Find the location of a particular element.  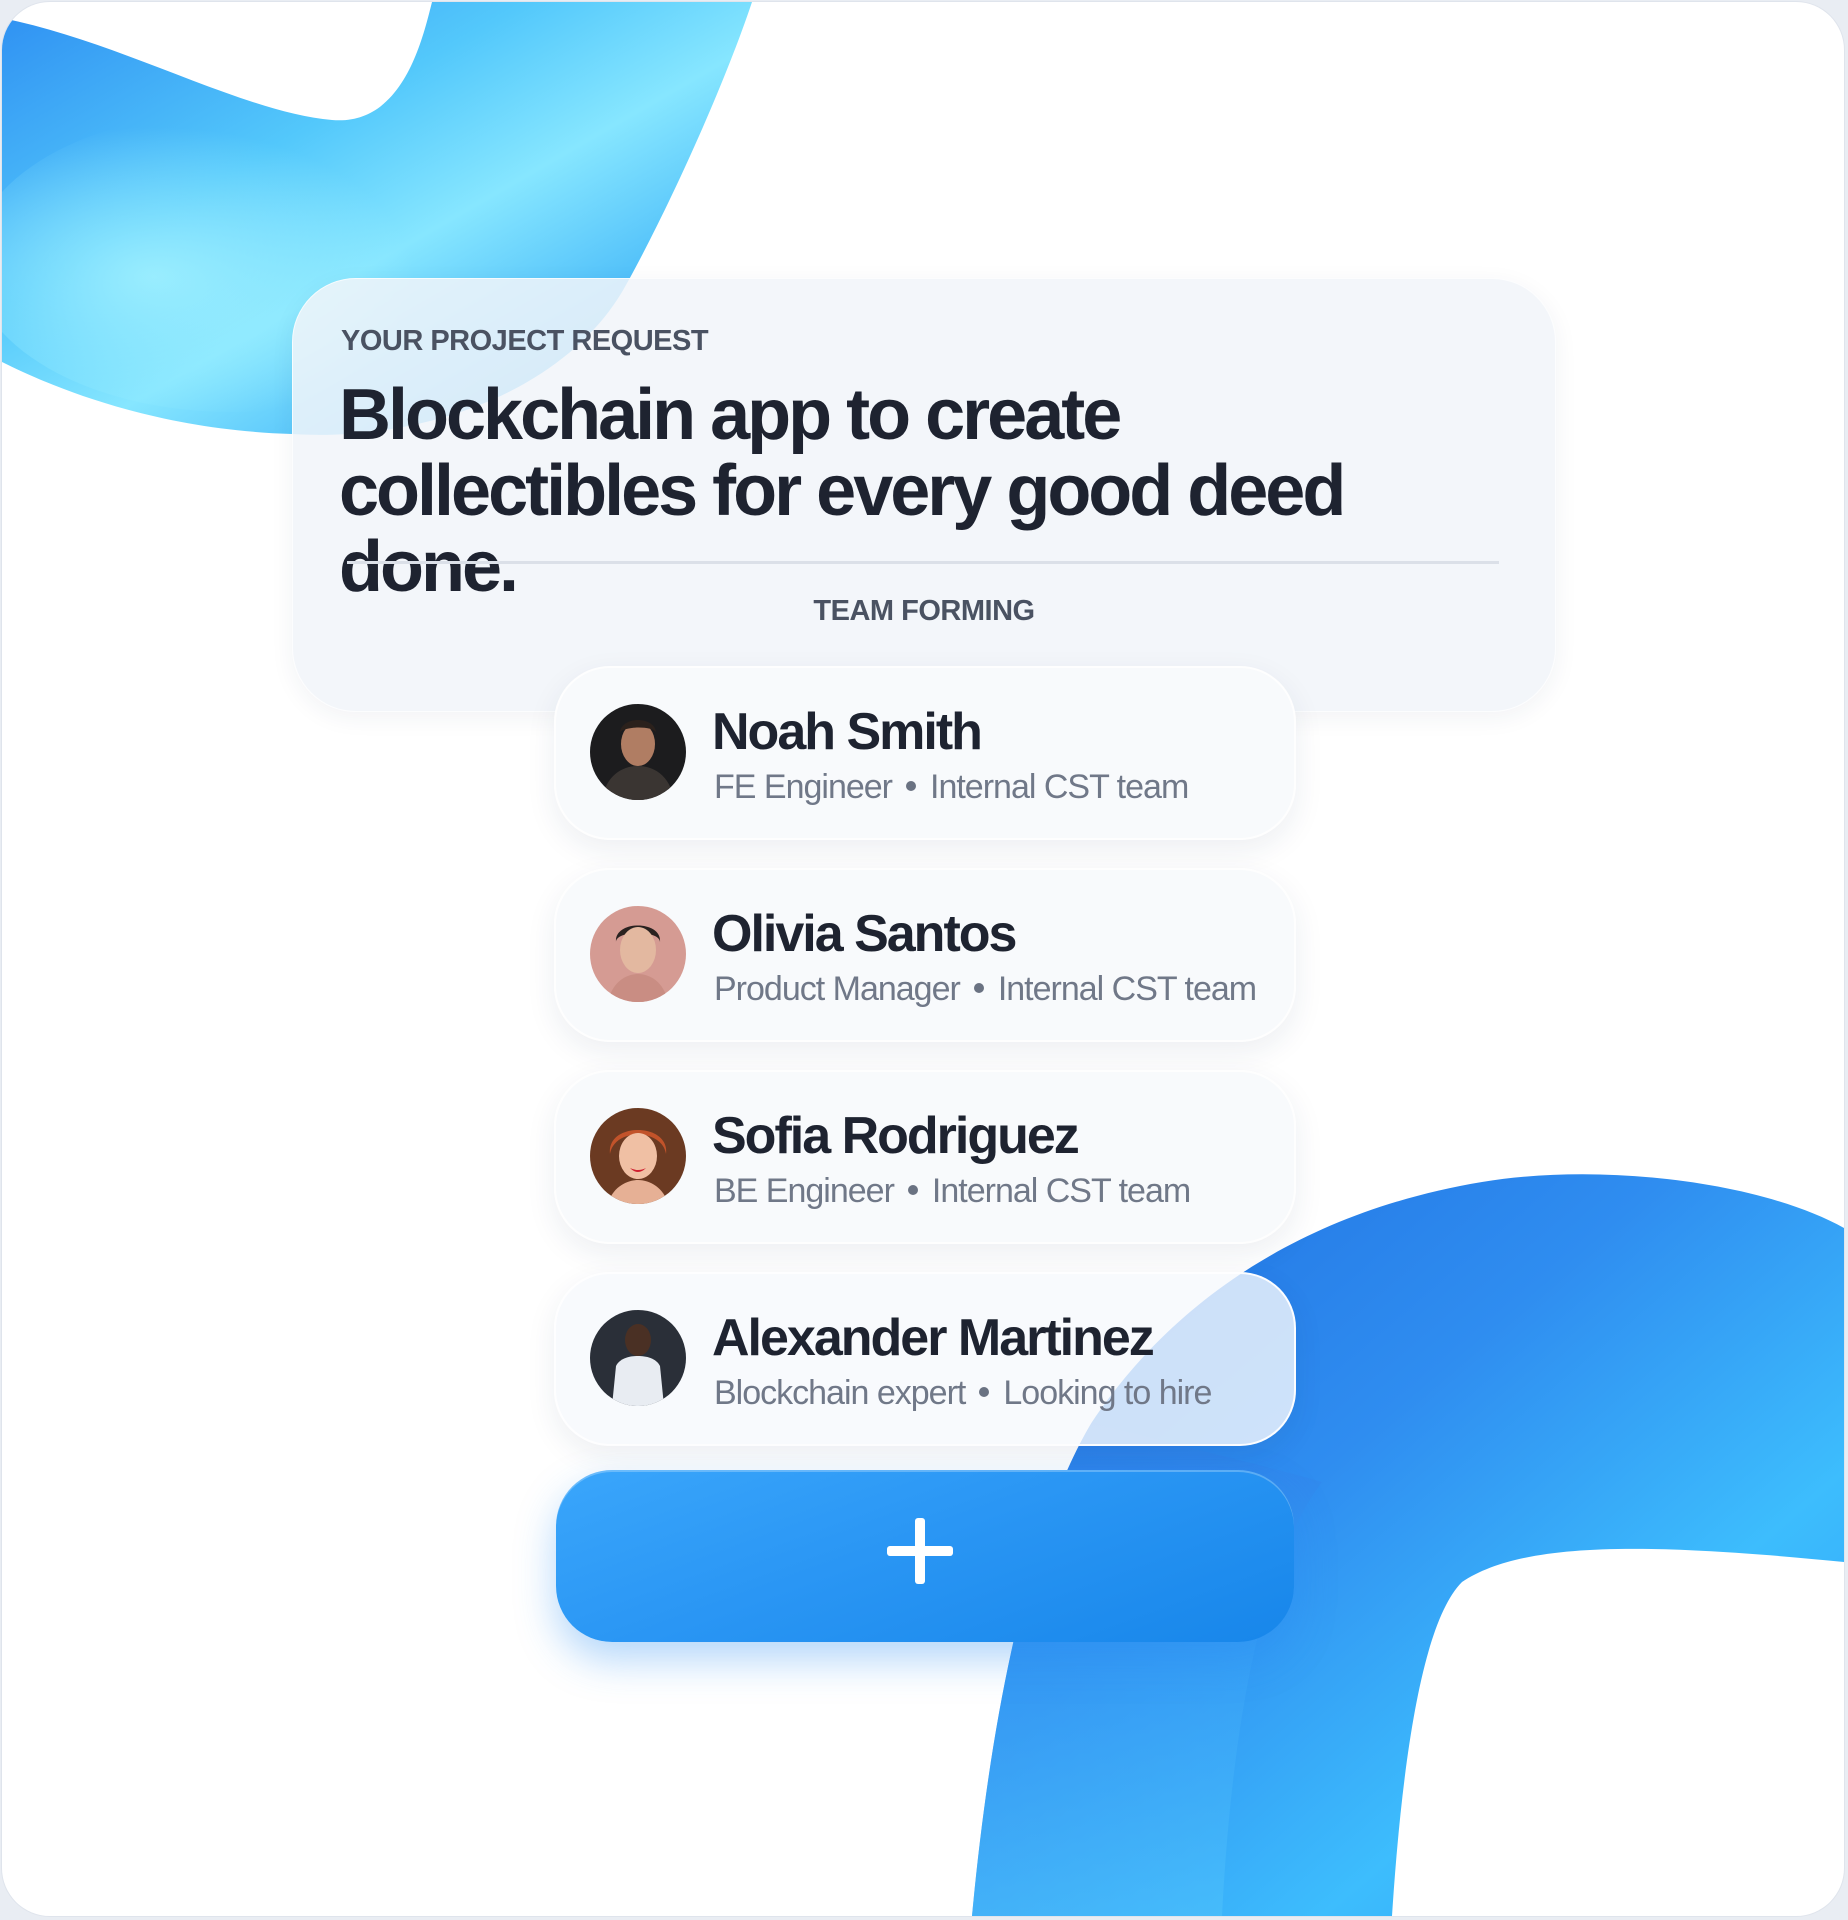

member-name: Sofia Rodriguez is located at coordinates (896, 1136).